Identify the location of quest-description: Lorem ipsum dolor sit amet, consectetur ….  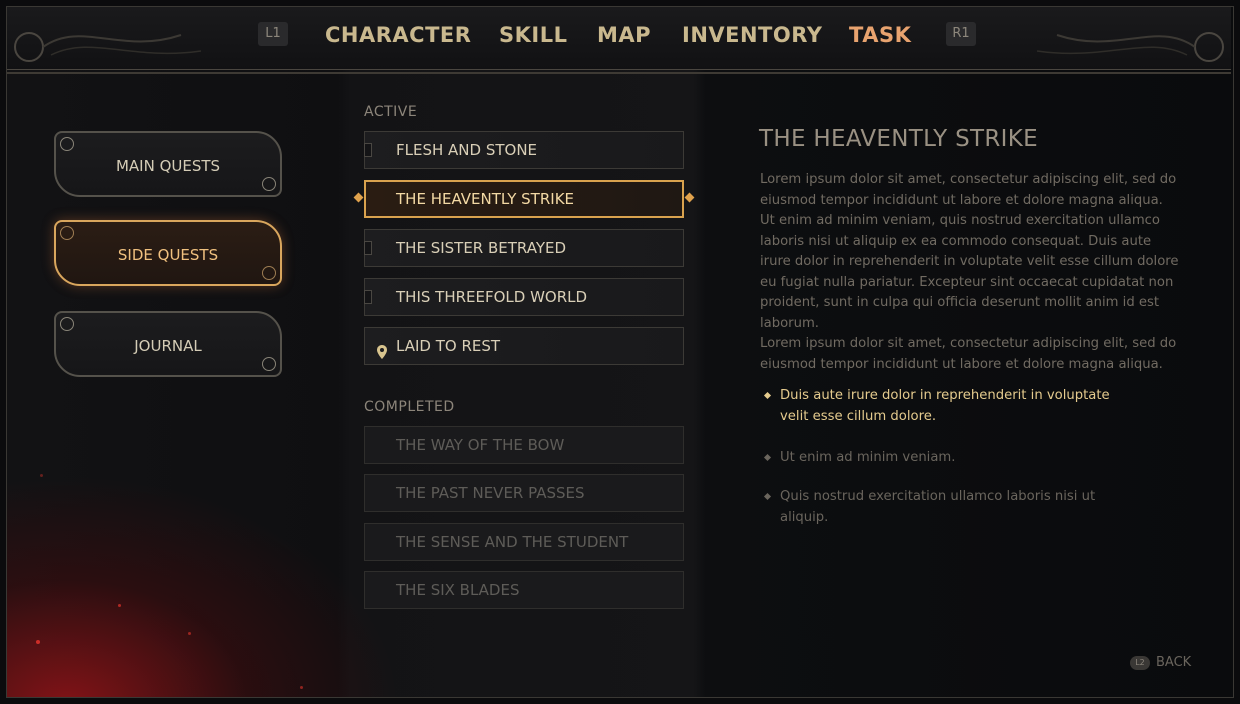
(970, 272).